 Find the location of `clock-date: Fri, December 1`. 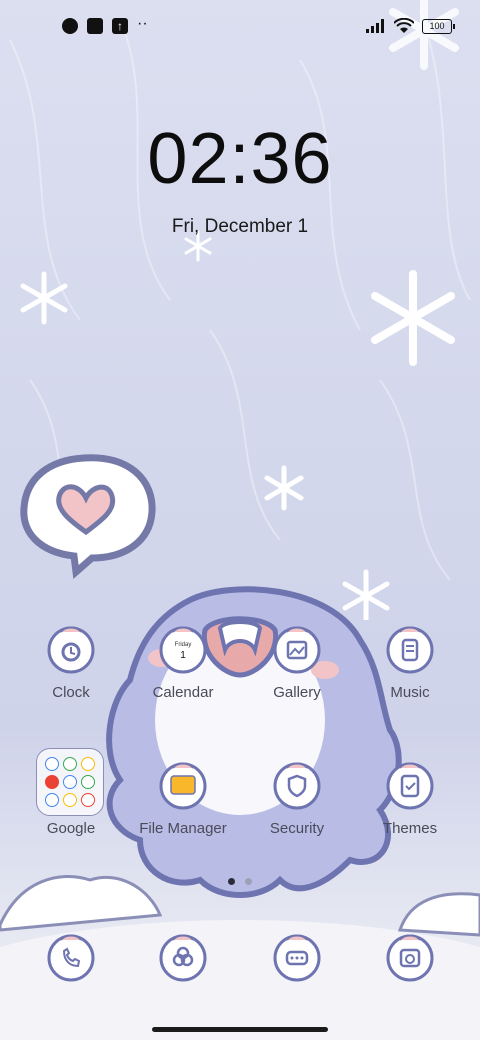

clock-date: Fri, December 1 is located at coordinates (240, 226).